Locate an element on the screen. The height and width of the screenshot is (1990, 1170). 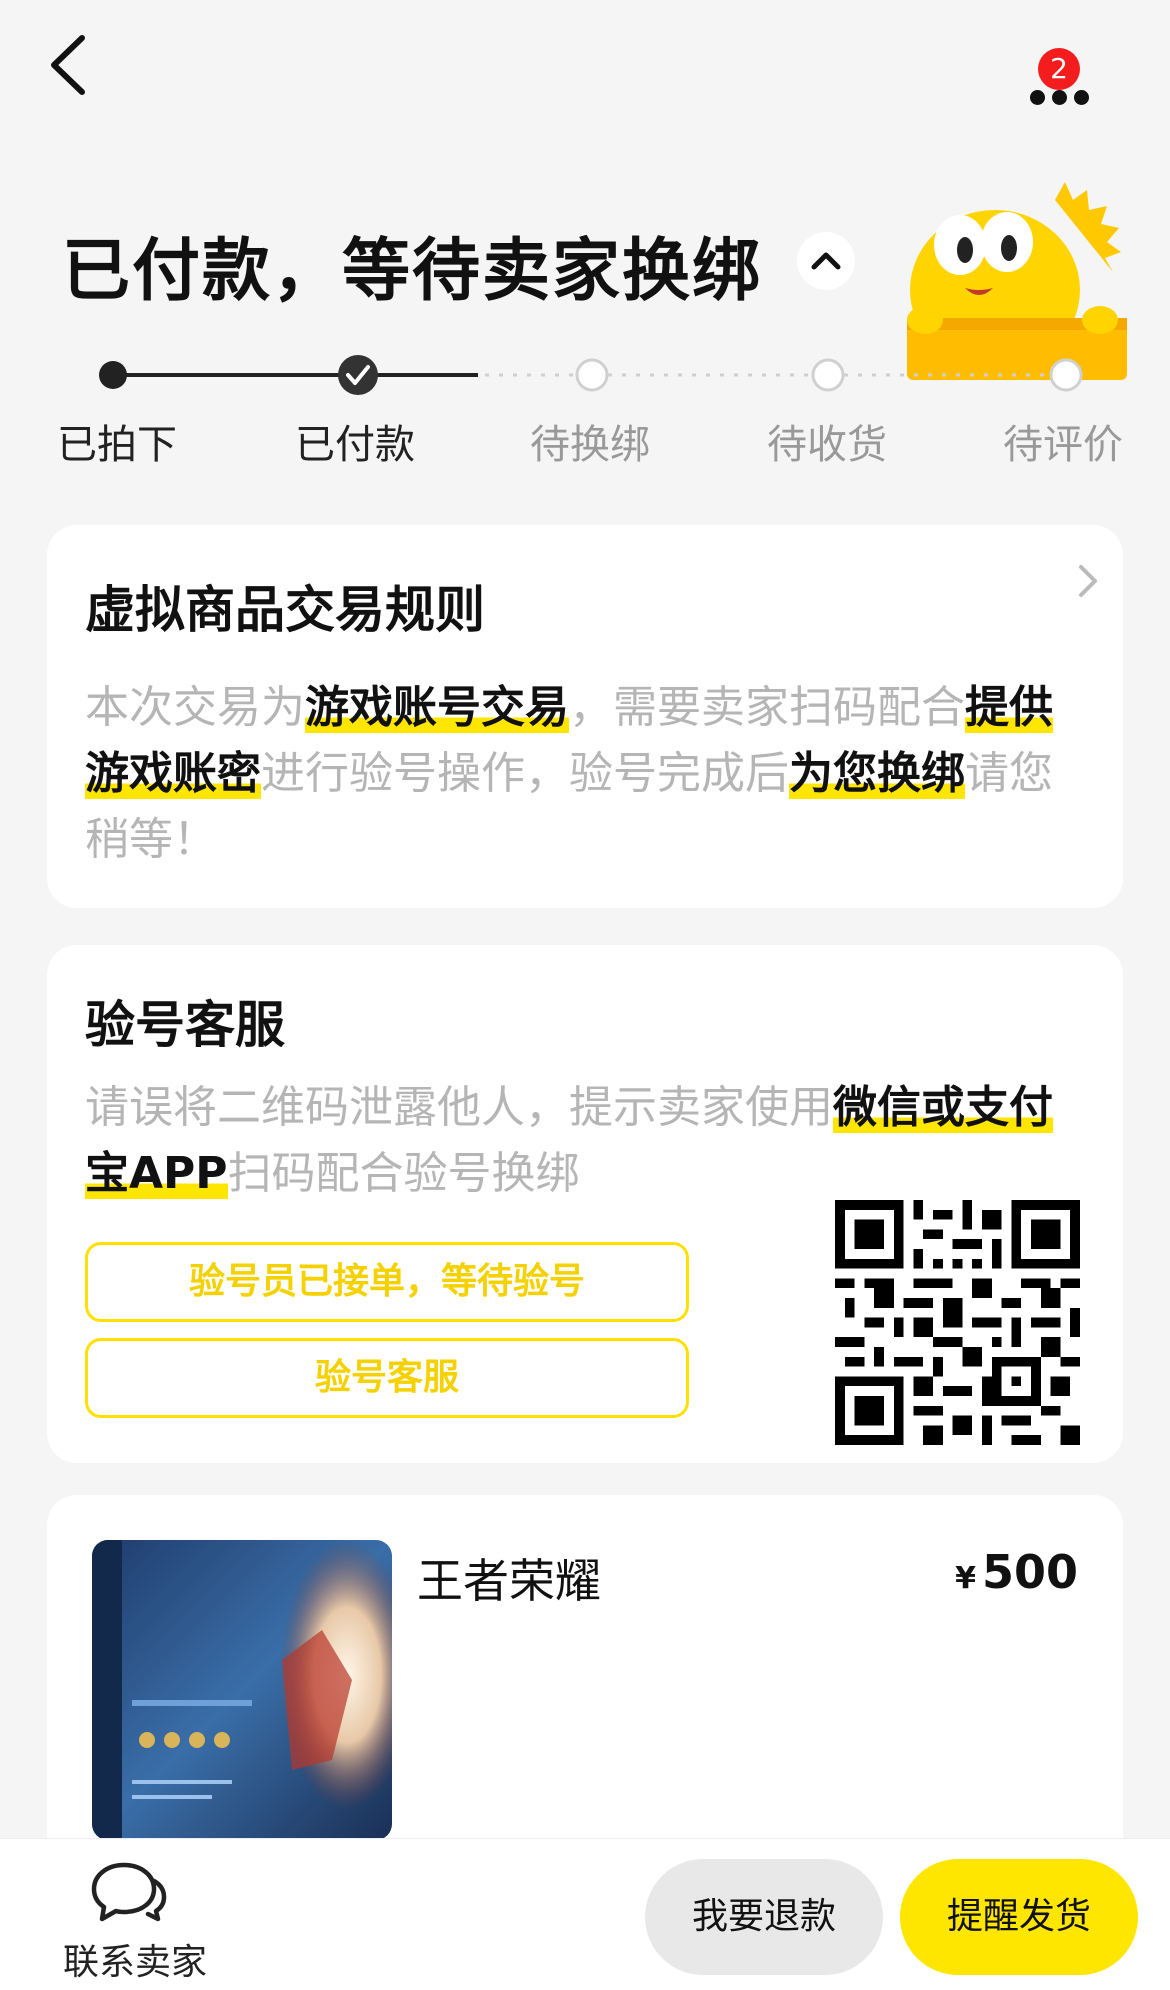
verify-title: 验号客服 is located at coordinates (185, 1025).